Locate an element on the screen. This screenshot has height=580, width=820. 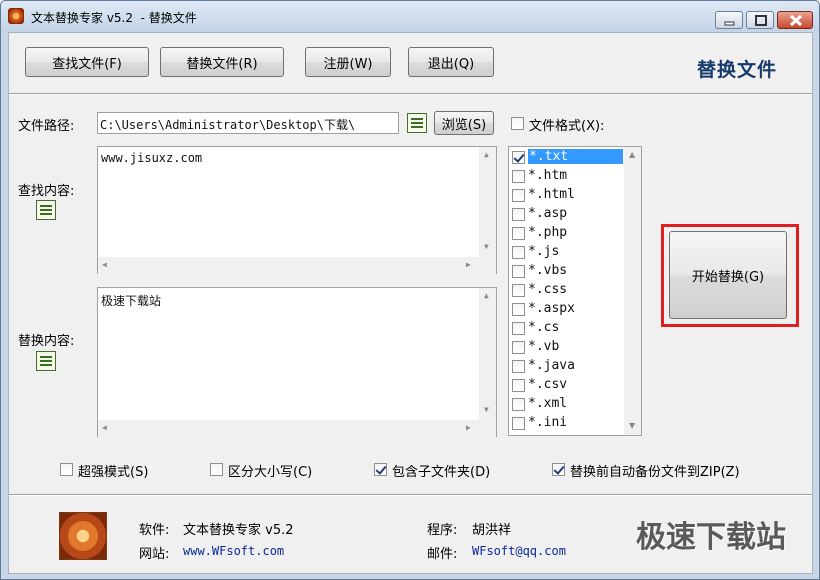
match-case-label: 区分大小写(C) is located at coordinates (270, 472).